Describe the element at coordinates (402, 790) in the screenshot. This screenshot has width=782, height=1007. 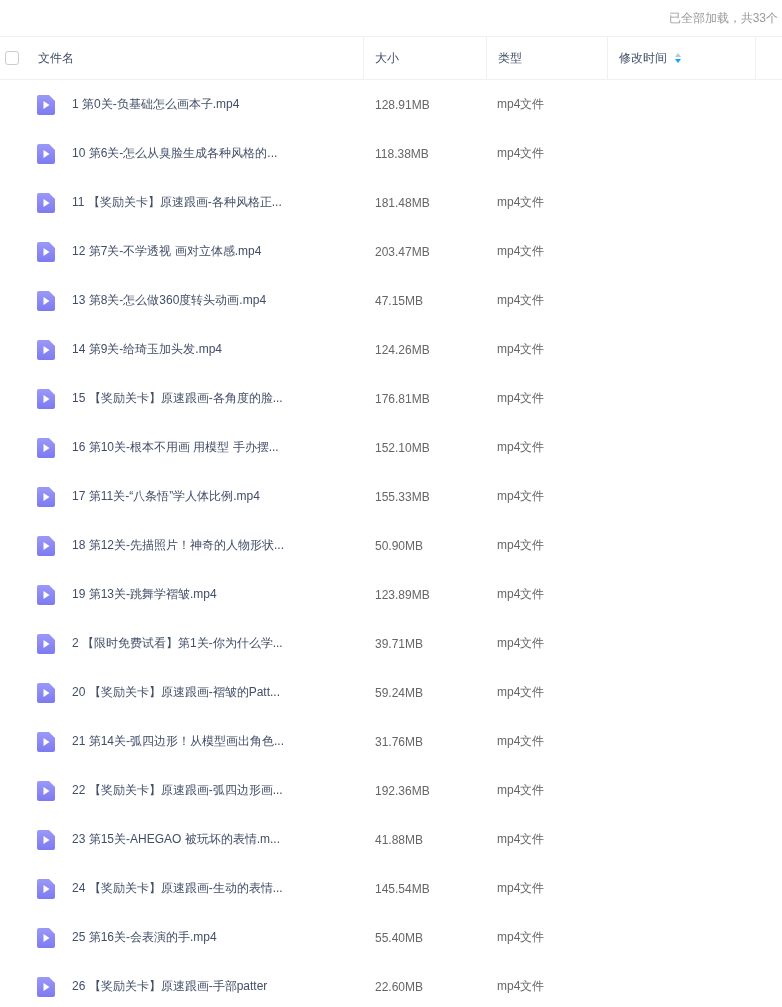
I see `file-size: 192.36MB` at that location.